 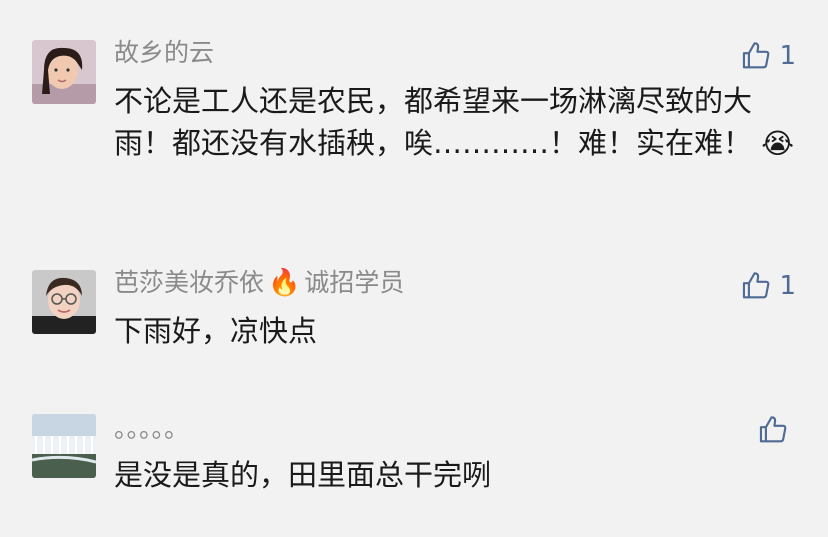 What do you see at coordinates (164, 53) in the screenshot?
I see `comment-author: 故乡的云` at bounding box center [164, 53].